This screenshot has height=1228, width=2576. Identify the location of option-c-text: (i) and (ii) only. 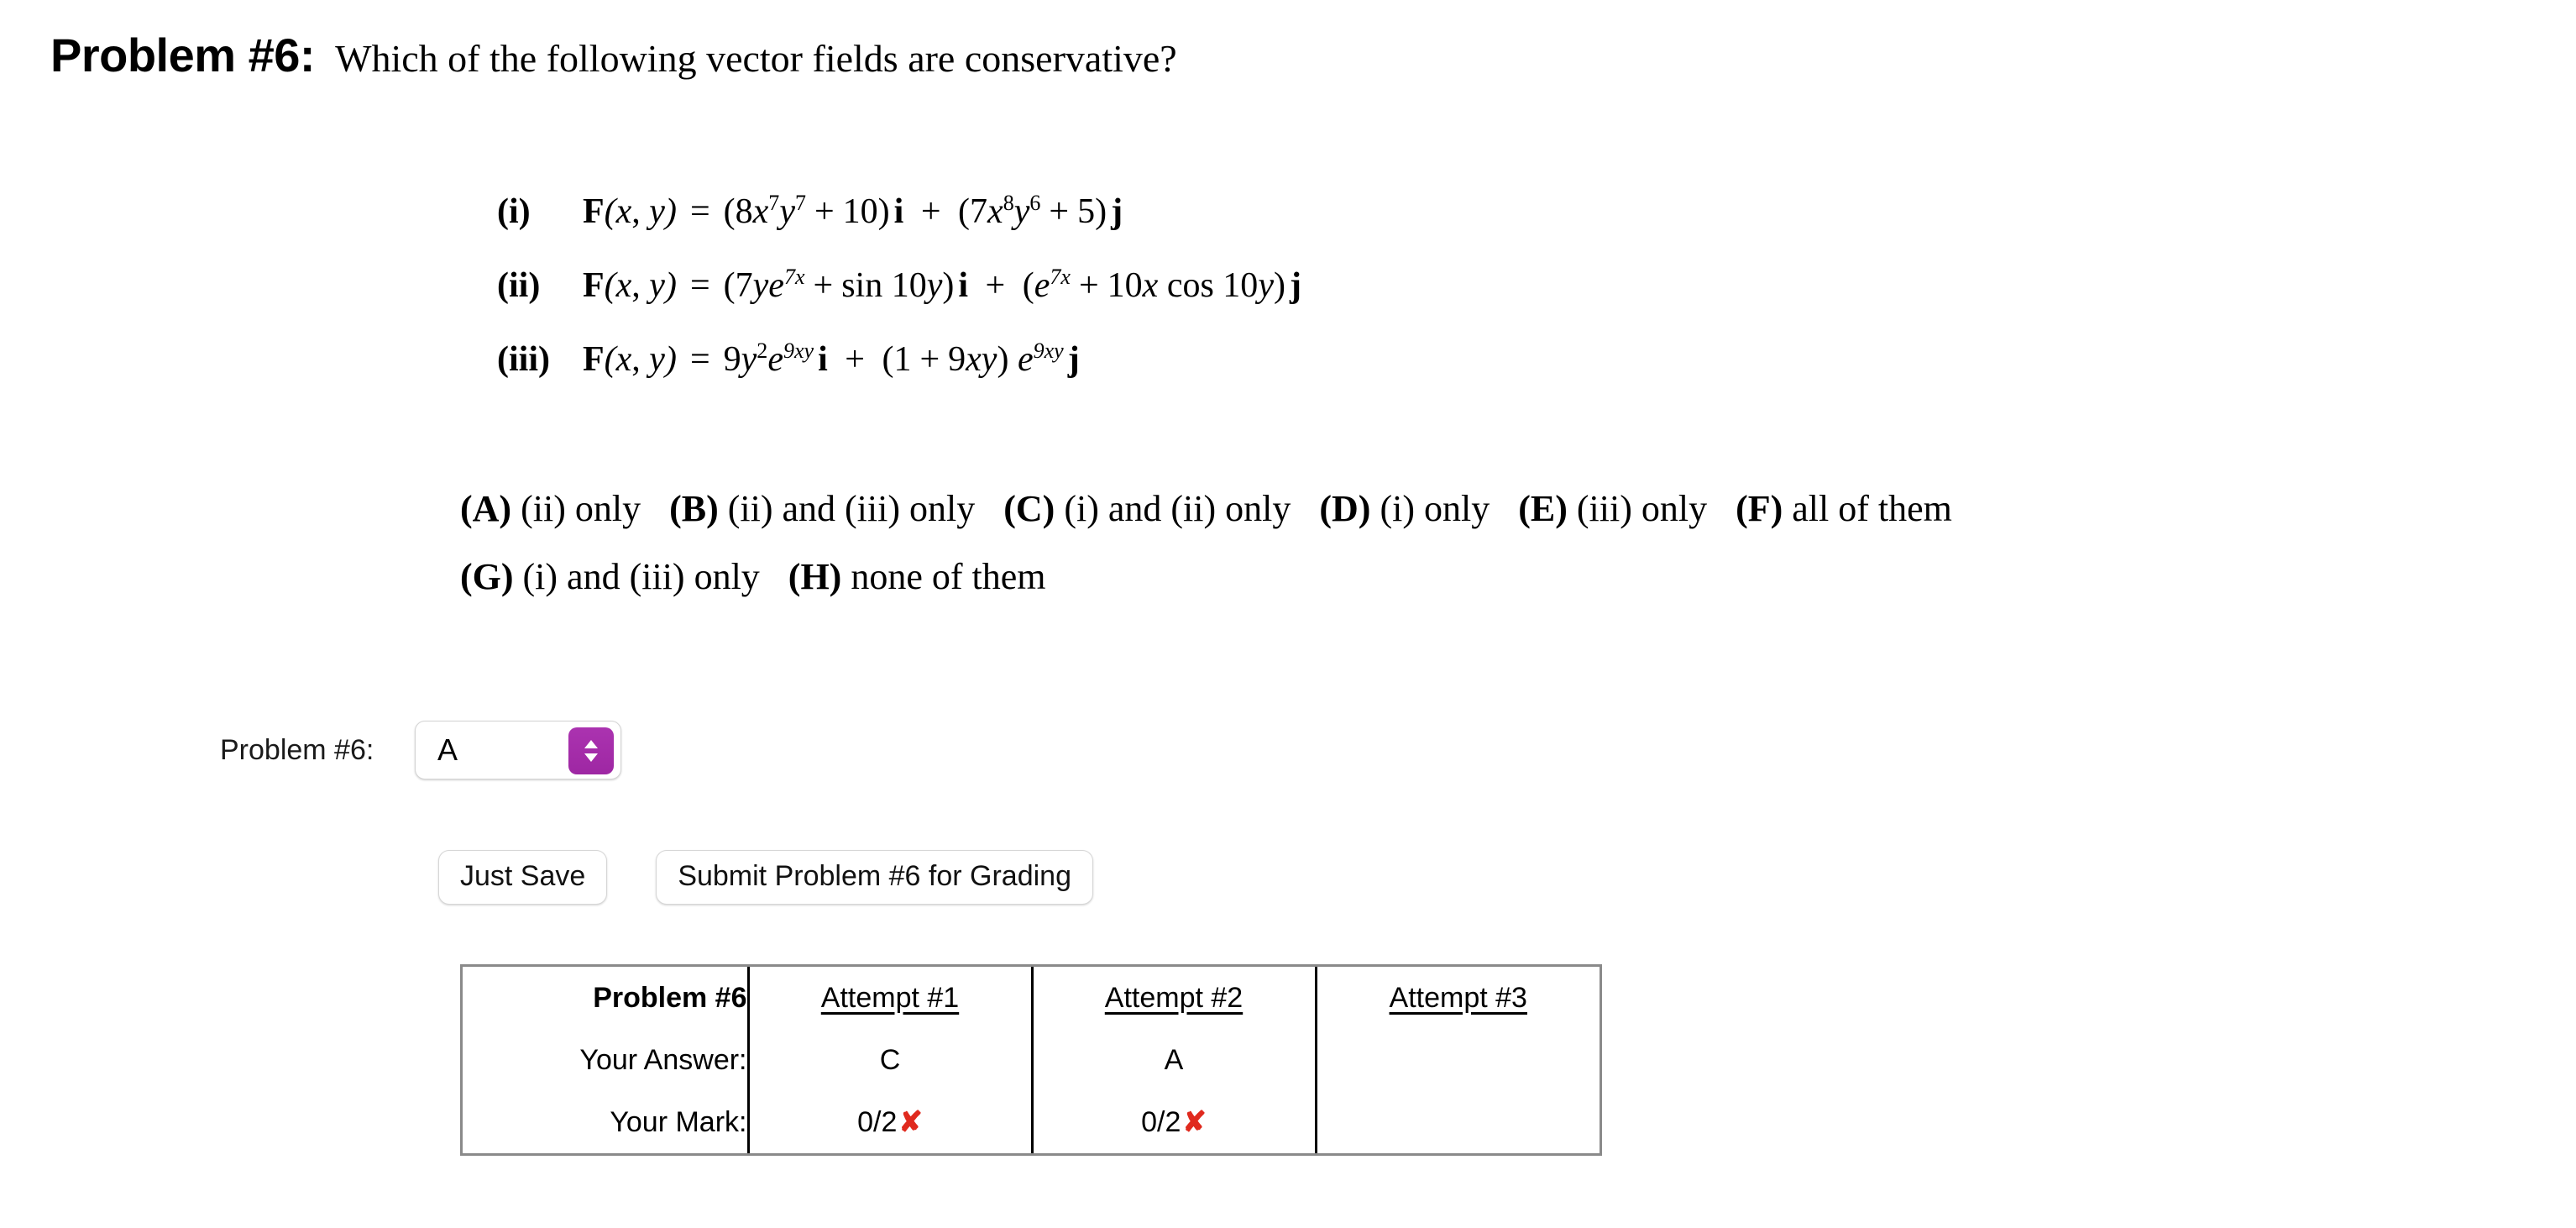
(1178, 508).